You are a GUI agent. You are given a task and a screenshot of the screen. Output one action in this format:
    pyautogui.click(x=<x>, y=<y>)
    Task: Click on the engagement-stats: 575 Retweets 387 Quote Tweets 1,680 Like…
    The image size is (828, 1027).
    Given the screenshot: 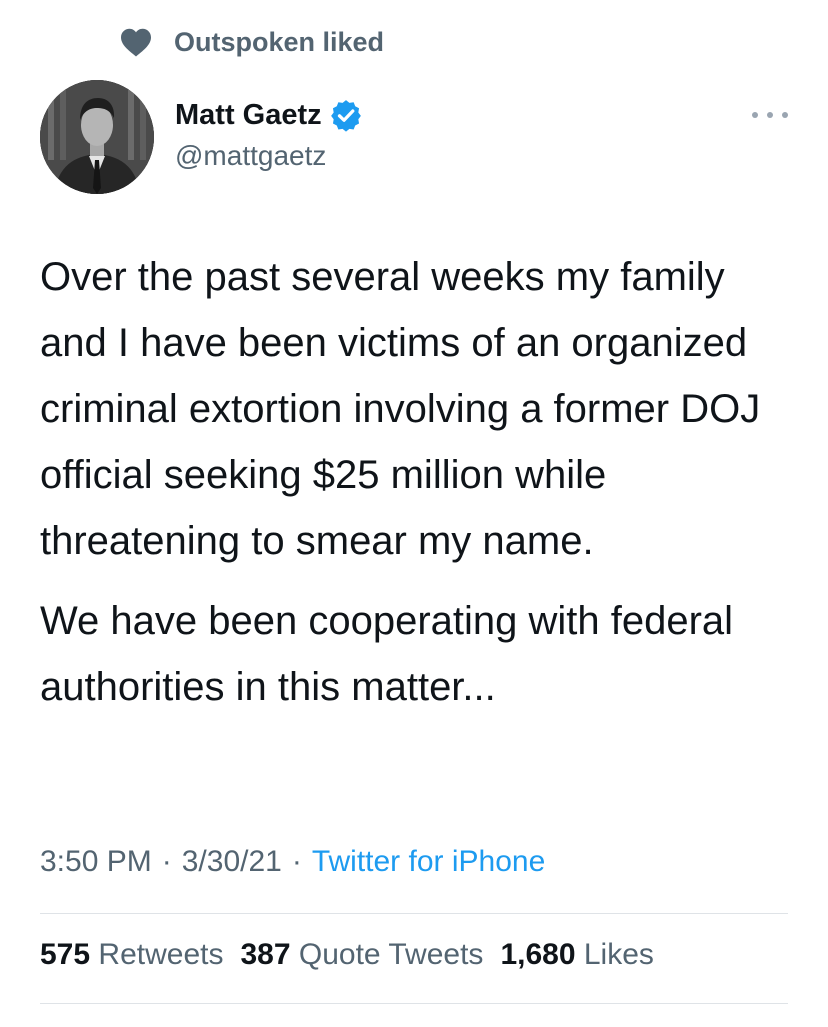 What is the action you would take?
    pyautogui.click(x=355, y=955)
    